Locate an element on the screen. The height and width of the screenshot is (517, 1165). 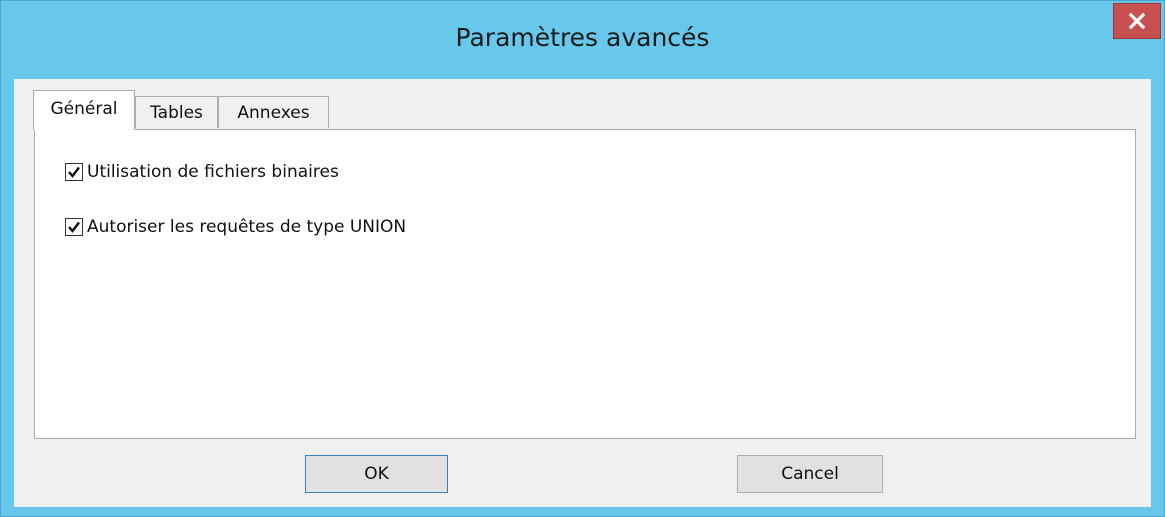
tab-annexes-label: Annexes is located at coordinates (273, 112).